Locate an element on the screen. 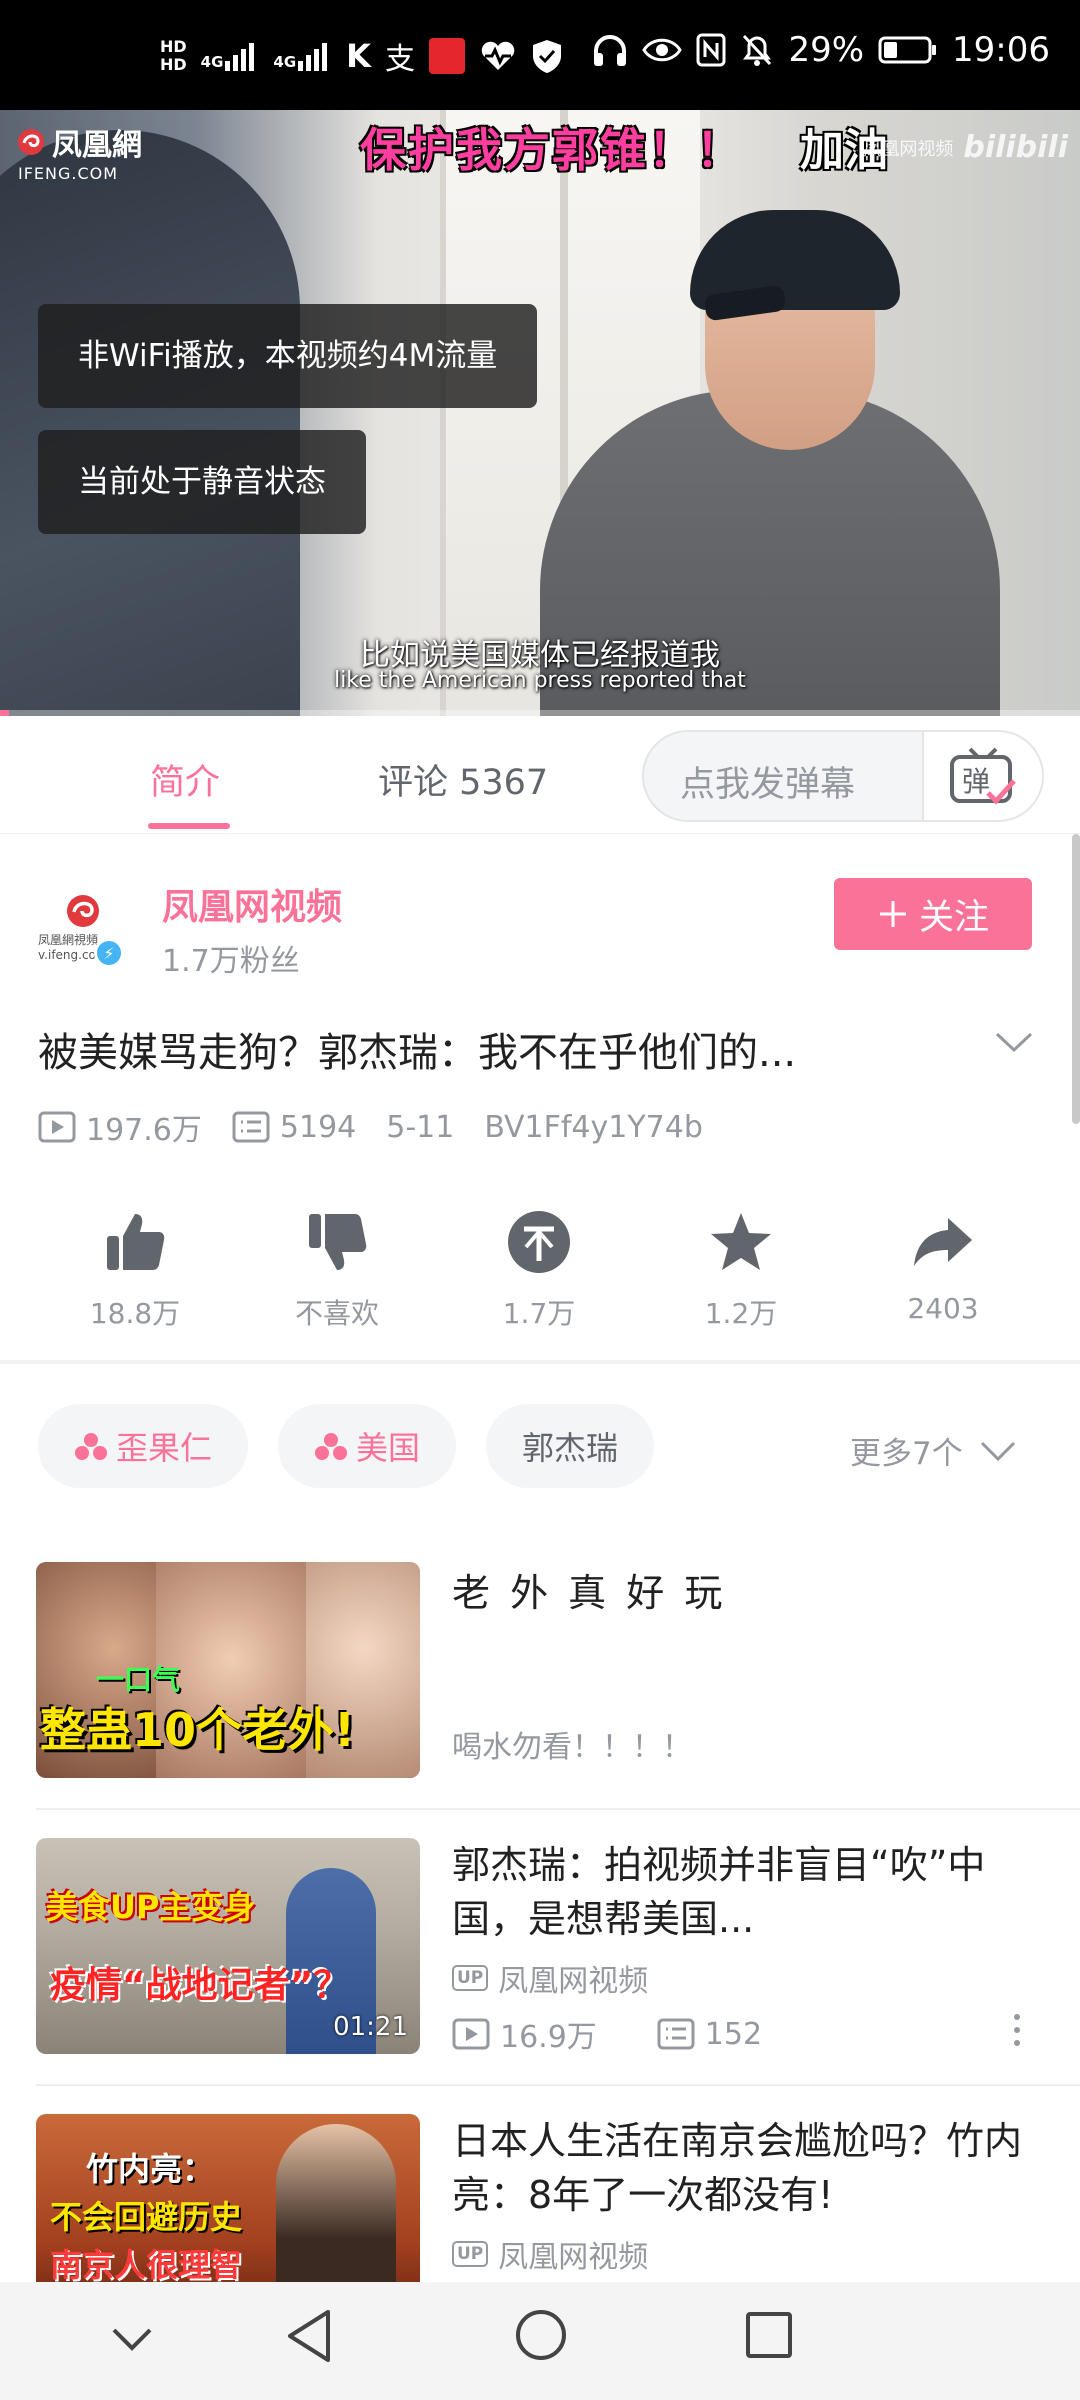 This screenshot has height=2400, width=1080. system-nav-bar is located at coordinates (540, 2341).